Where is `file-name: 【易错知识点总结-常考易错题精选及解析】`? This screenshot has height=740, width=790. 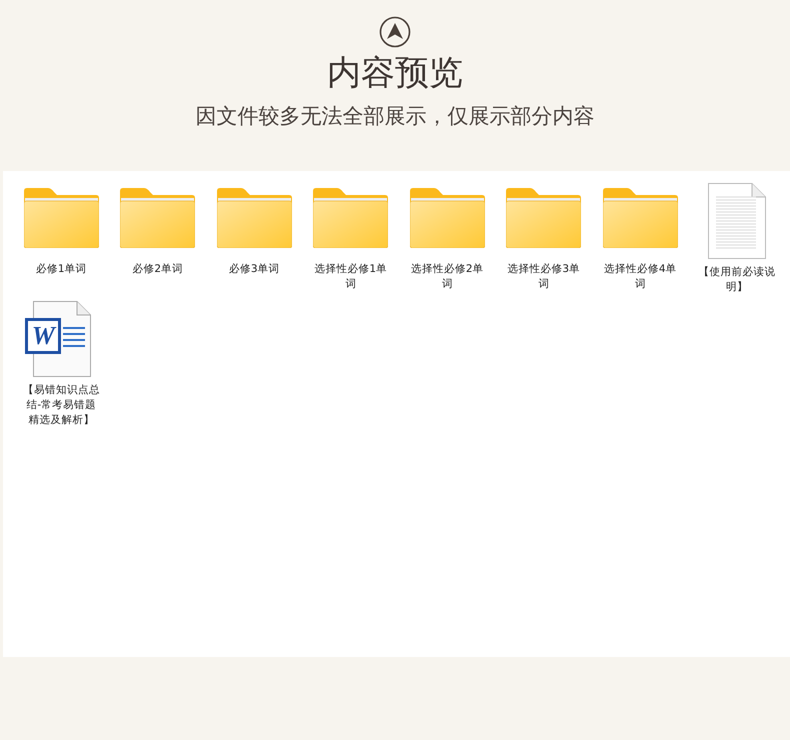
file-name: 【易错知识点总结-常考易错题精选及解析】 is located at coordinates (61, 405).